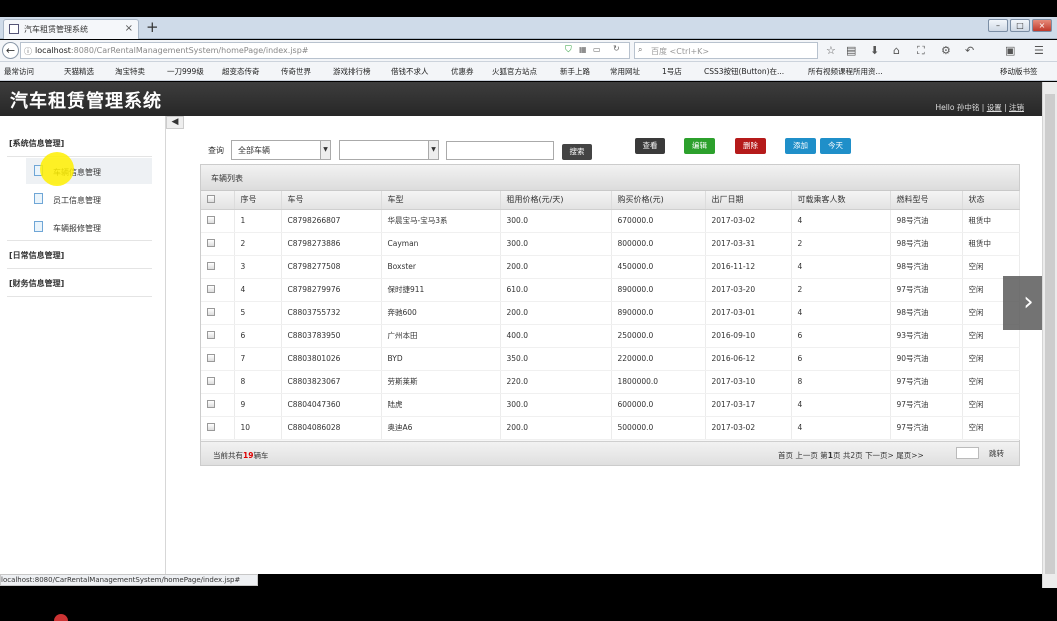  What do you see at coordinates (185, 71) in the screenshot?
I see `bookmark-item: 一刀999级` at bounding box center [185, 71].